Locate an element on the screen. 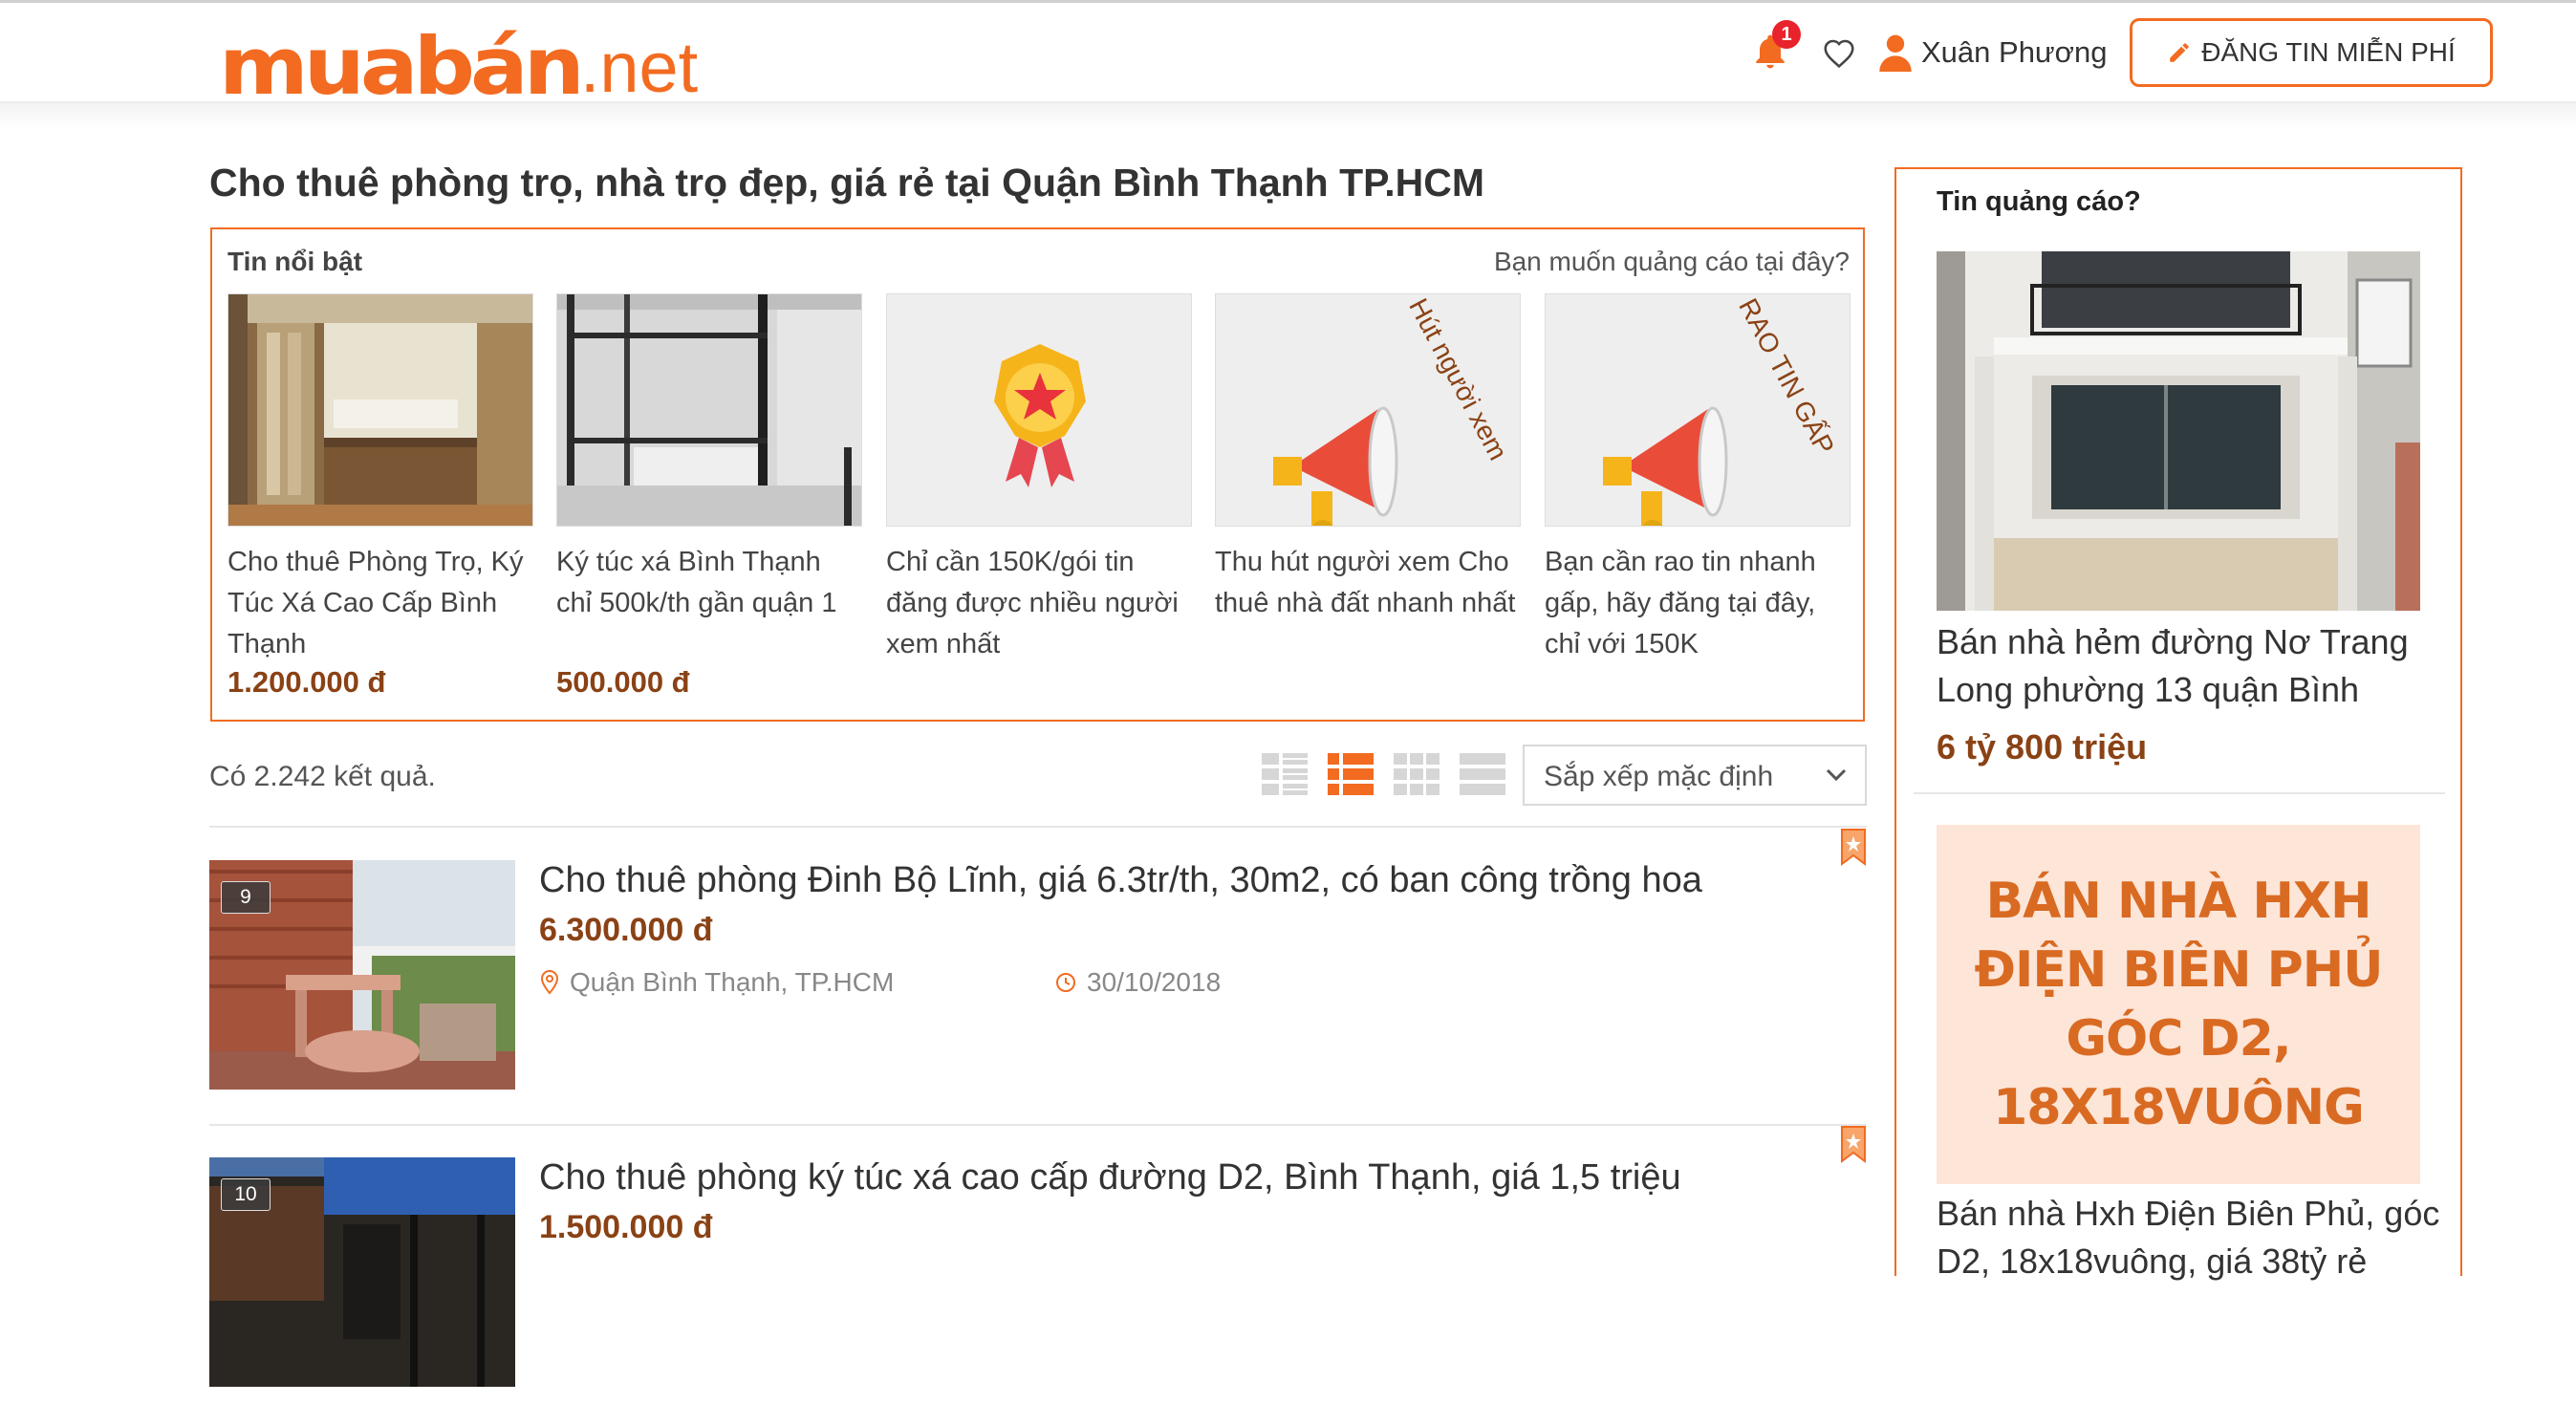 This screenshot has width=2576, height=1425. sidebar-ad-price: 6 tỷ 800 triệu is located at coordinates (2042, 747).